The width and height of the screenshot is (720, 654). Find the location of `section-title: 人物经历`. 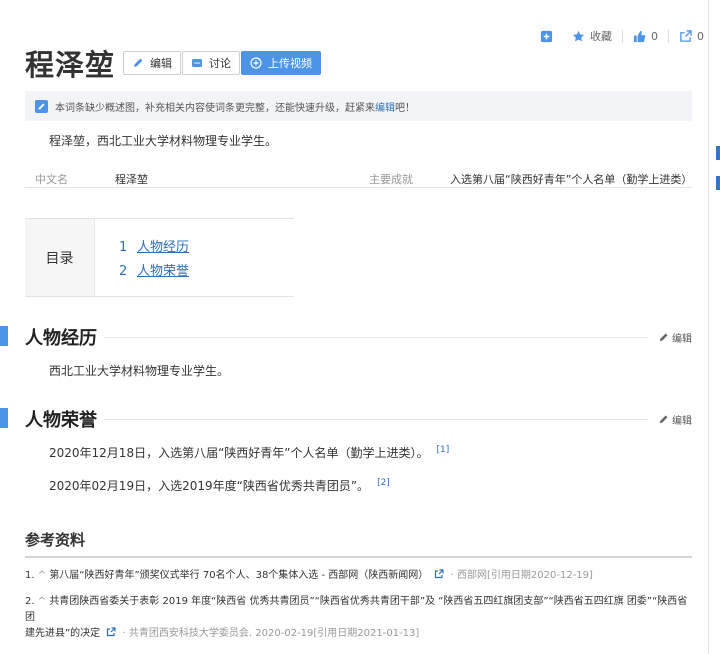

section-title: 人物经历 is located at coordinates (61, 338).